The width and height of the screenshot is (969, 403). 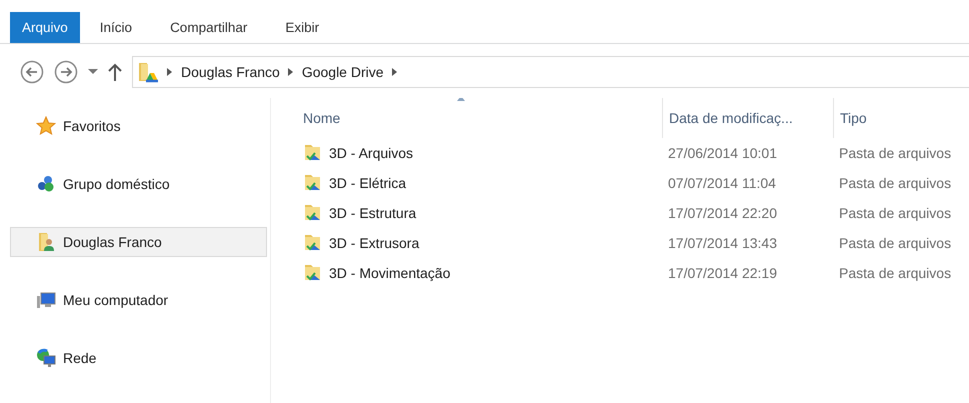 I want to click on breadcrumb-item: Google Drive, so click(x=343, y=72).